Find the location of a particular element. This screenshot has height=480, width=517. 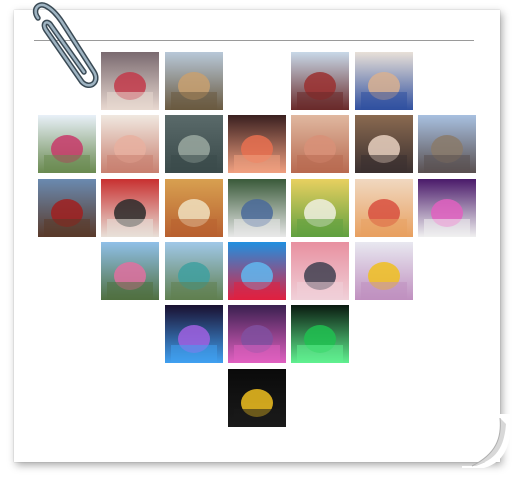

green-light-curtain-photo is located at coordinates (320, 334).